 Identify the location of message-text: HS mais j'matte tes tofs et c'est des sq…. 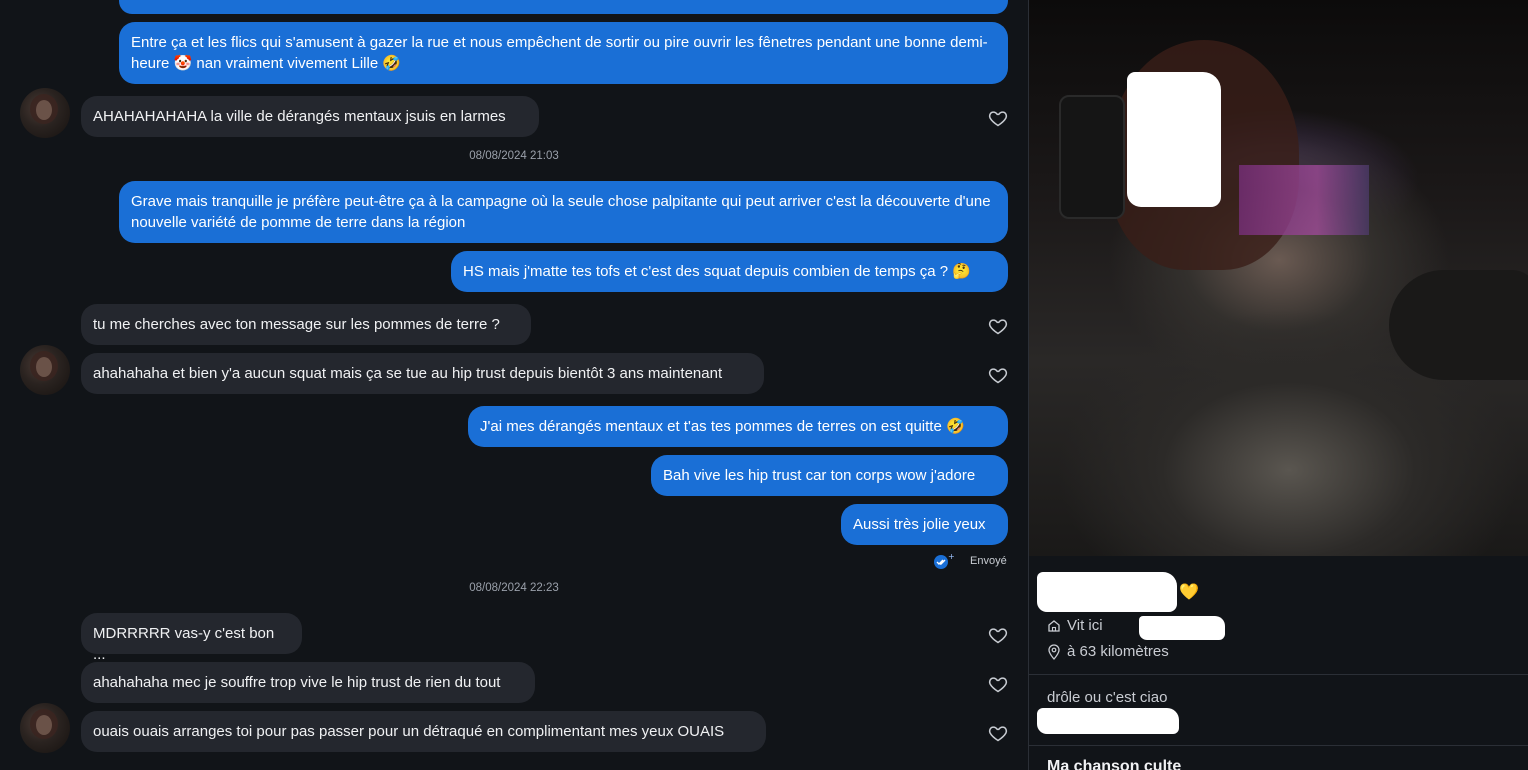
(706, 271).